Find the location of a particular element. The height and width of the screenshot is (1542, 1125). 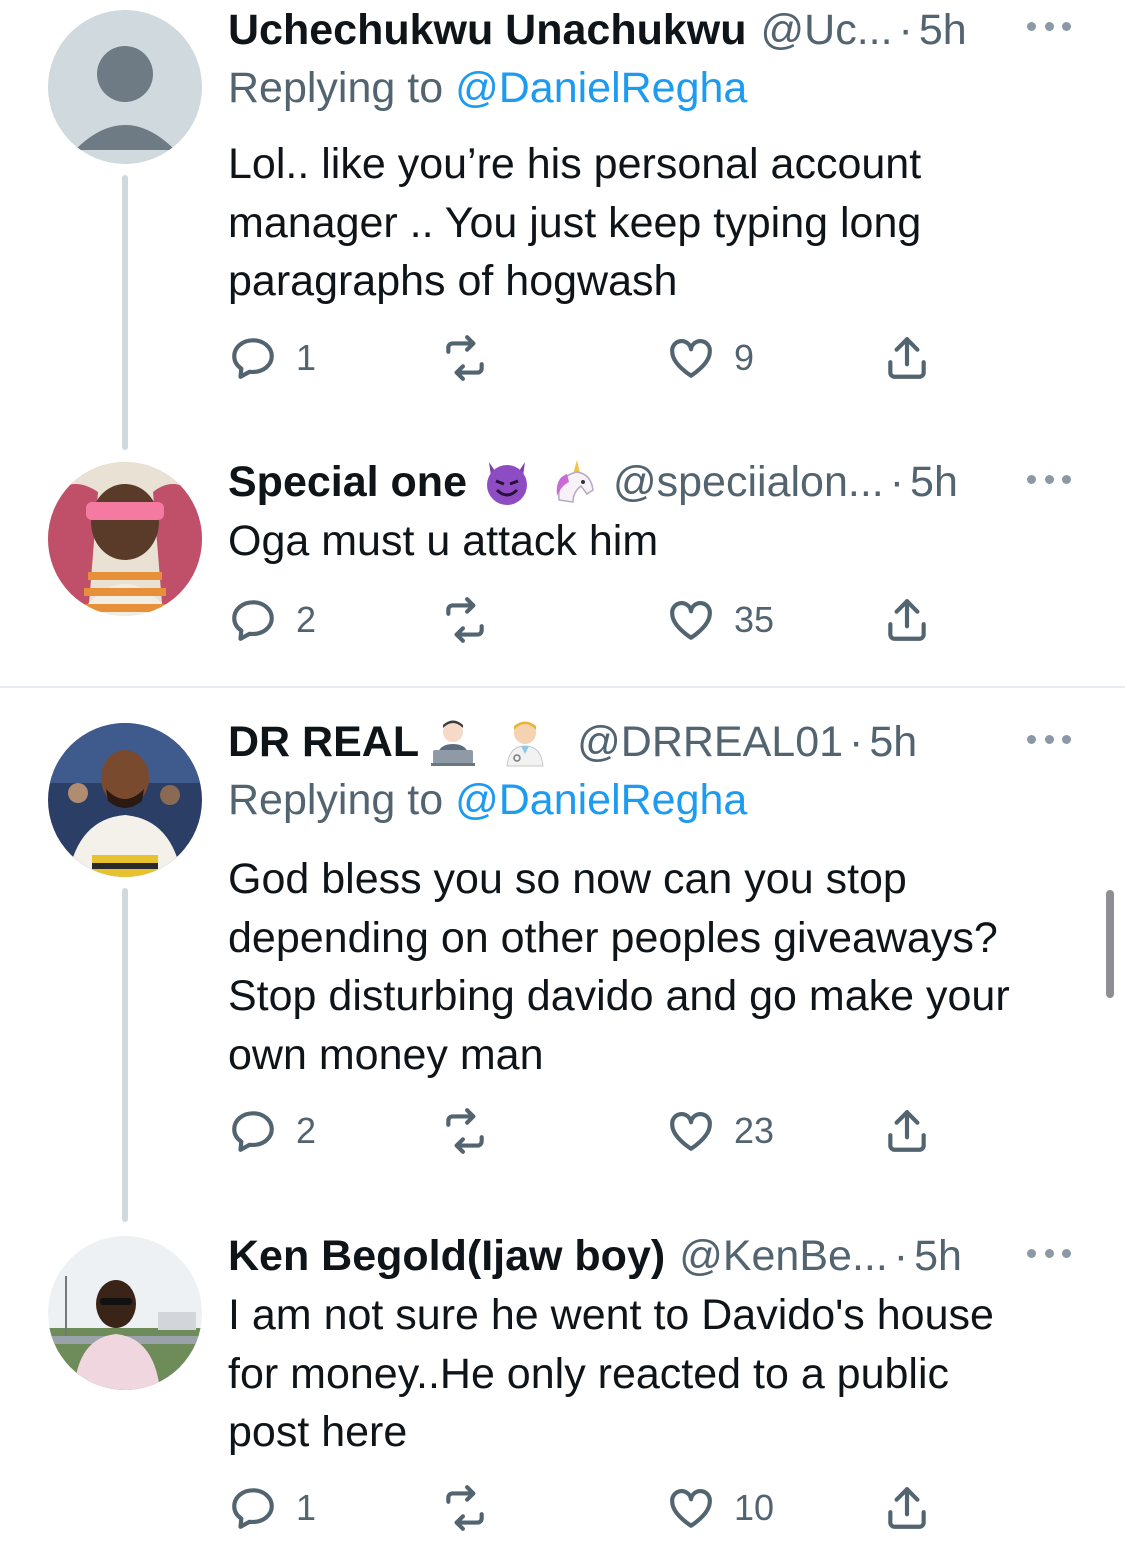

display-name: Uchechukwu Unachukwu is located at coordinates (487, 30).